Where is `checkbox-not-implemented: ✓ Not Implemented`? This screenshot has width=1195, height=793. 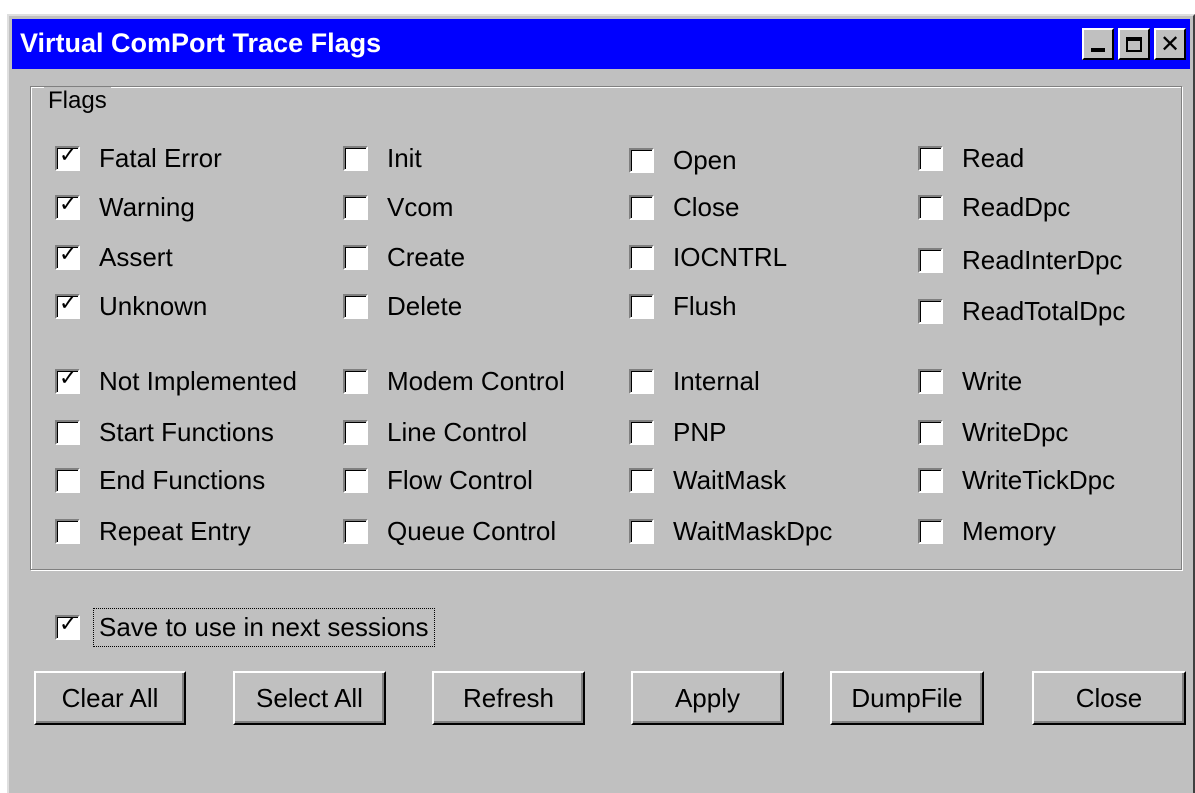
checkbox-not-implemented: ✓ Not Implemented is located at coordinates (176, 381).